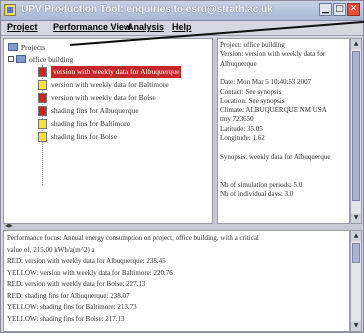 This screenshot has height=333, width=364. What do you see at coordinates (33, 47) in the screenshot?
I see `tree-root-label: Projects` at bounding box center [33, 47].